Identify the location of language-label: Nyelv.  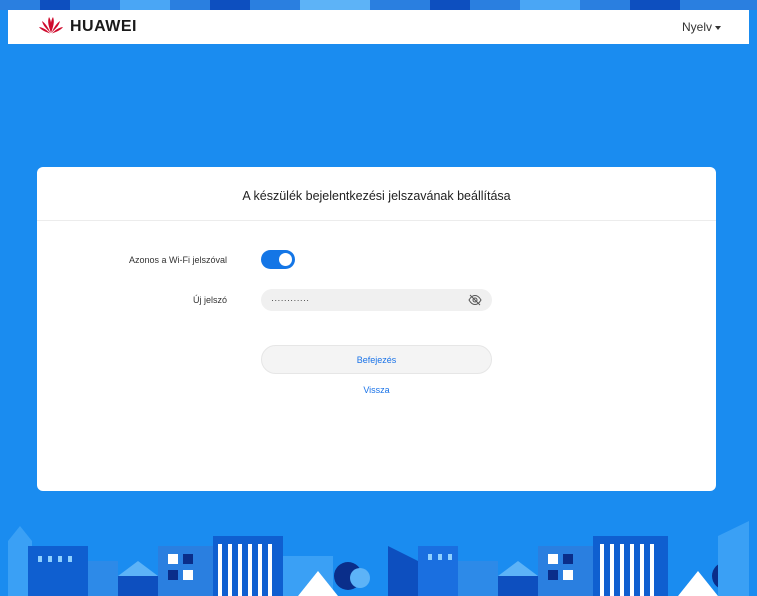
(696, 27).